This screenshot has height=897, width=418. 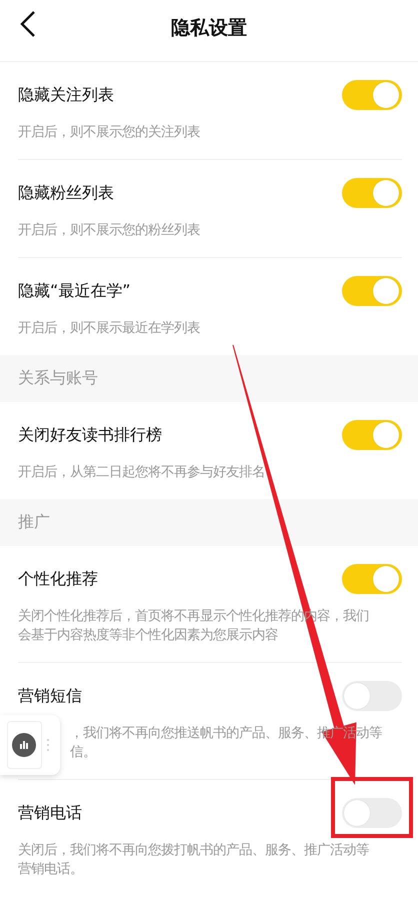 I want to click on setting-description: 开启后，则不展示您的粉丝列表, so click(x=109, y=231).